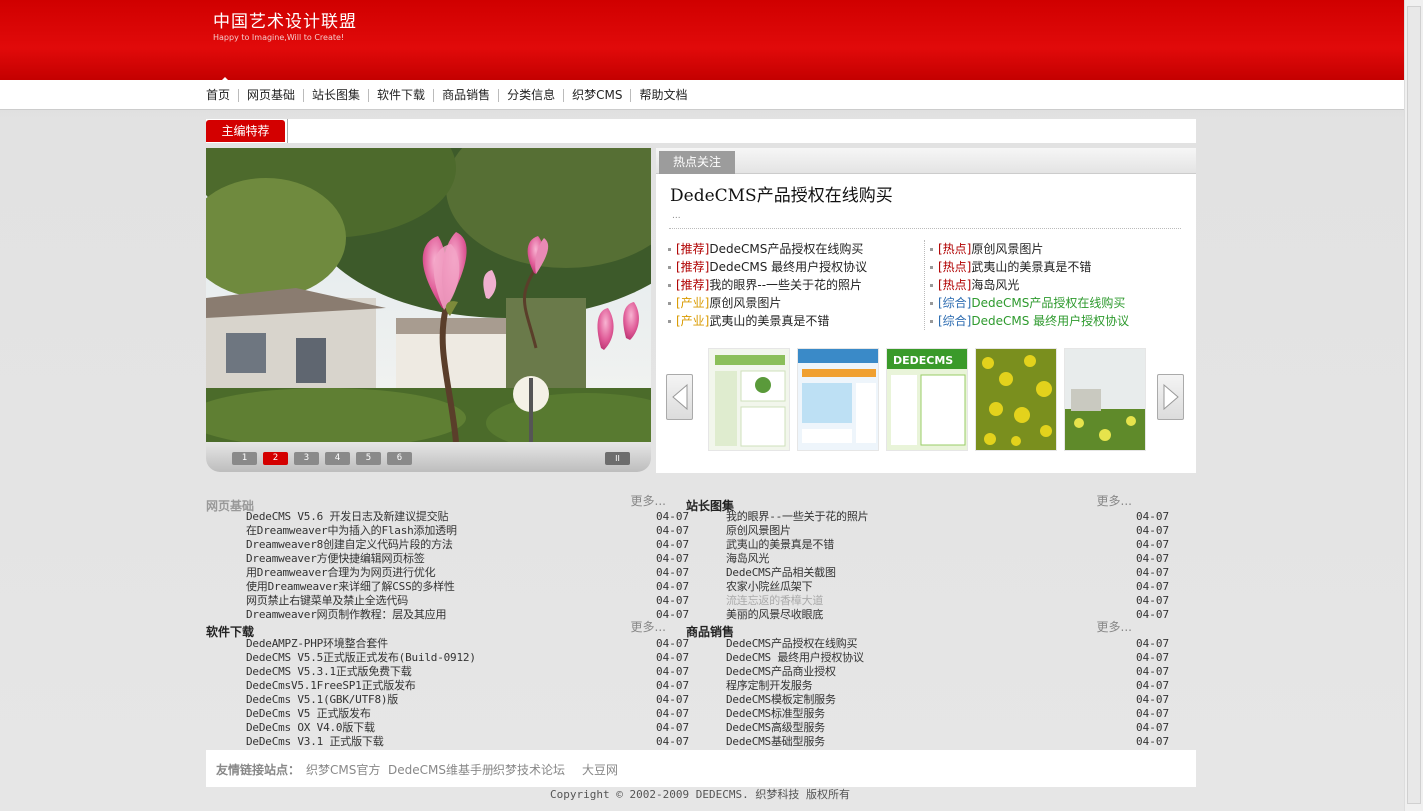 This screenshot has width=1423, height=811. I want to click on list-item: 使用Dreamweaver来详细了解CSS的多样性 04-07, so click(451, 587).